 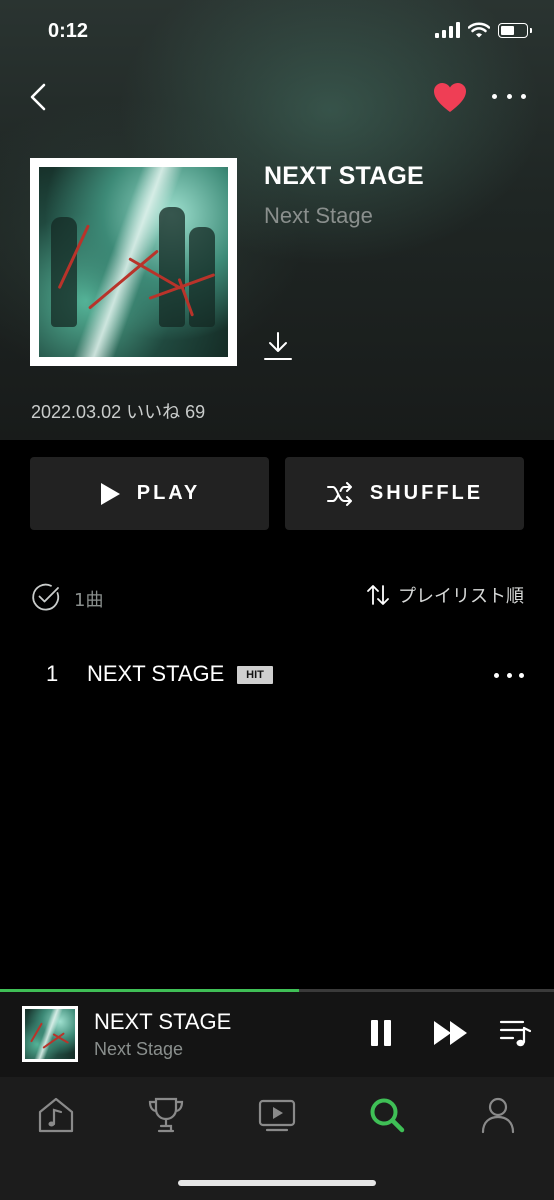 What do you see at coordinates (509, 675) in the screenshot?
I see `track-more-button` at bounding box center [509, 675].